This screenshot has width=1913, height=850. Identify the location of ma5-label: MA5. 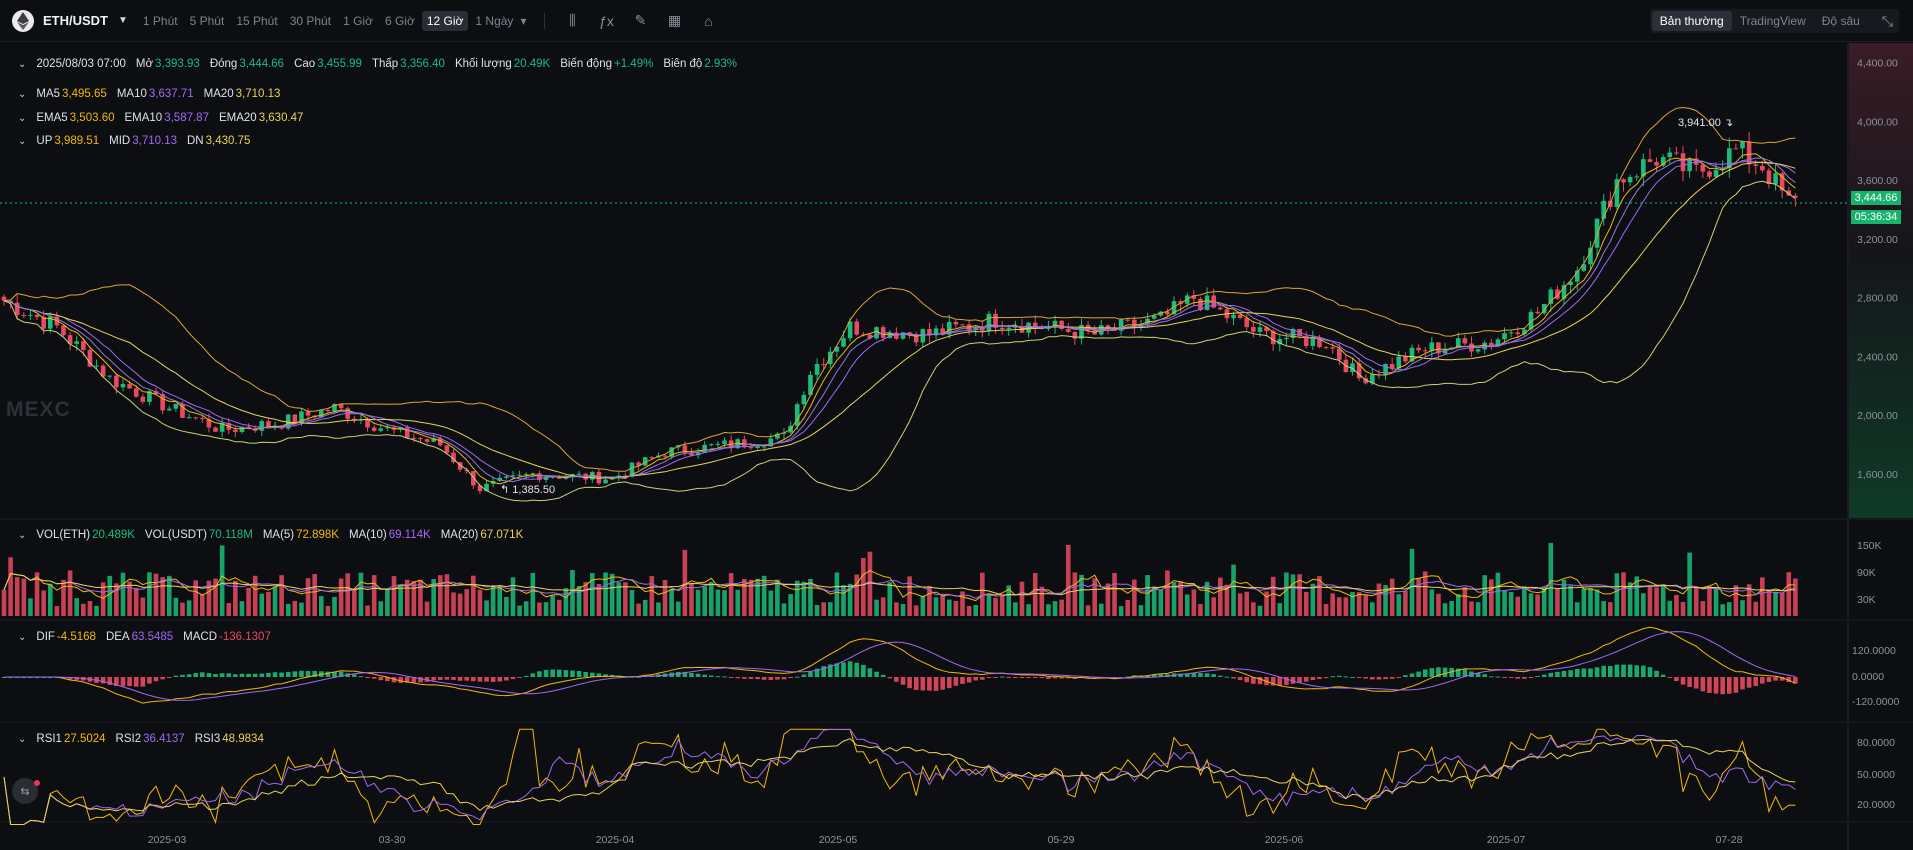
(48, 94).